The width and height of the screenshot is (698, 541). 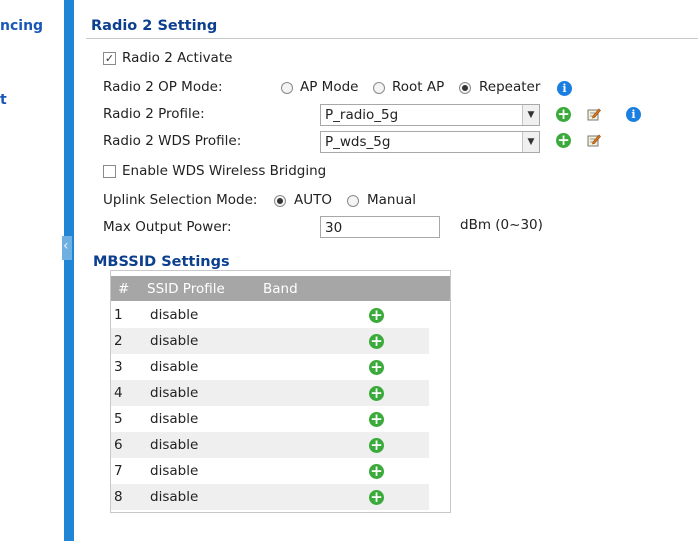 I want to click on nav-link-load-balancing: ncing, so click(x=21, y=26).